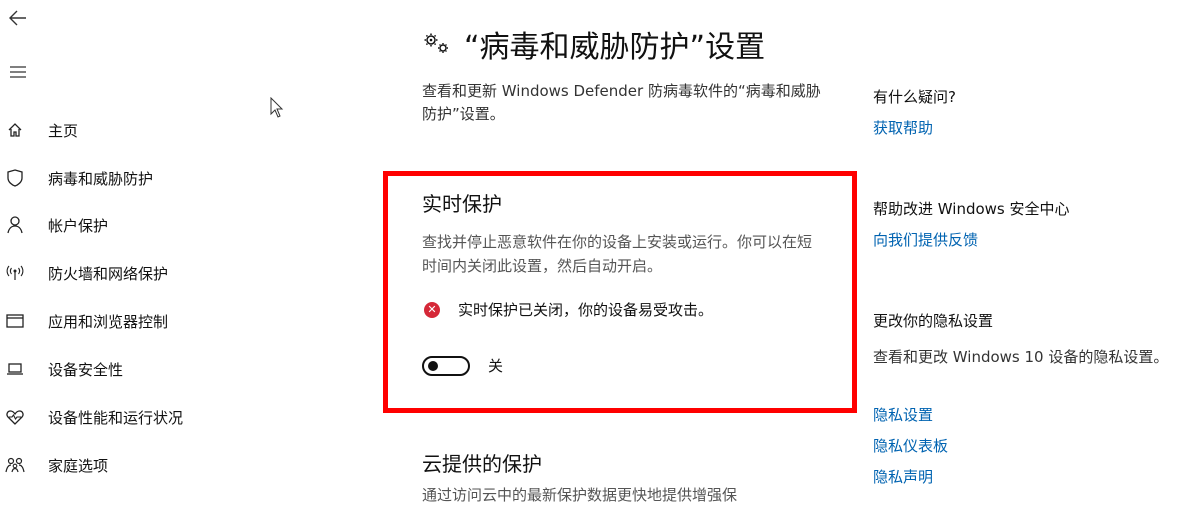 The height and width of the screenshot is (505, 1197). What do you see at coordinates (15, 465) in the screenshot?
I see `family-icon` at bounding box center [15, 465].